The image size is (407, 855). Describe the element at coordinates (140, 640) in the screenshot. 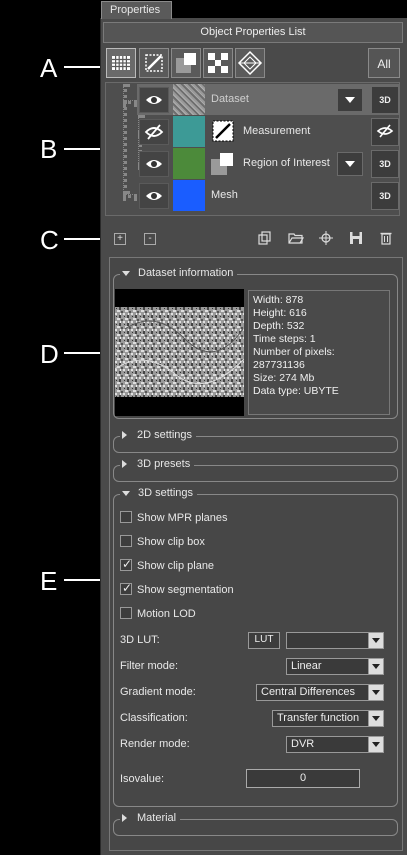

I see `lut-label: 3D LUT:` at that location.